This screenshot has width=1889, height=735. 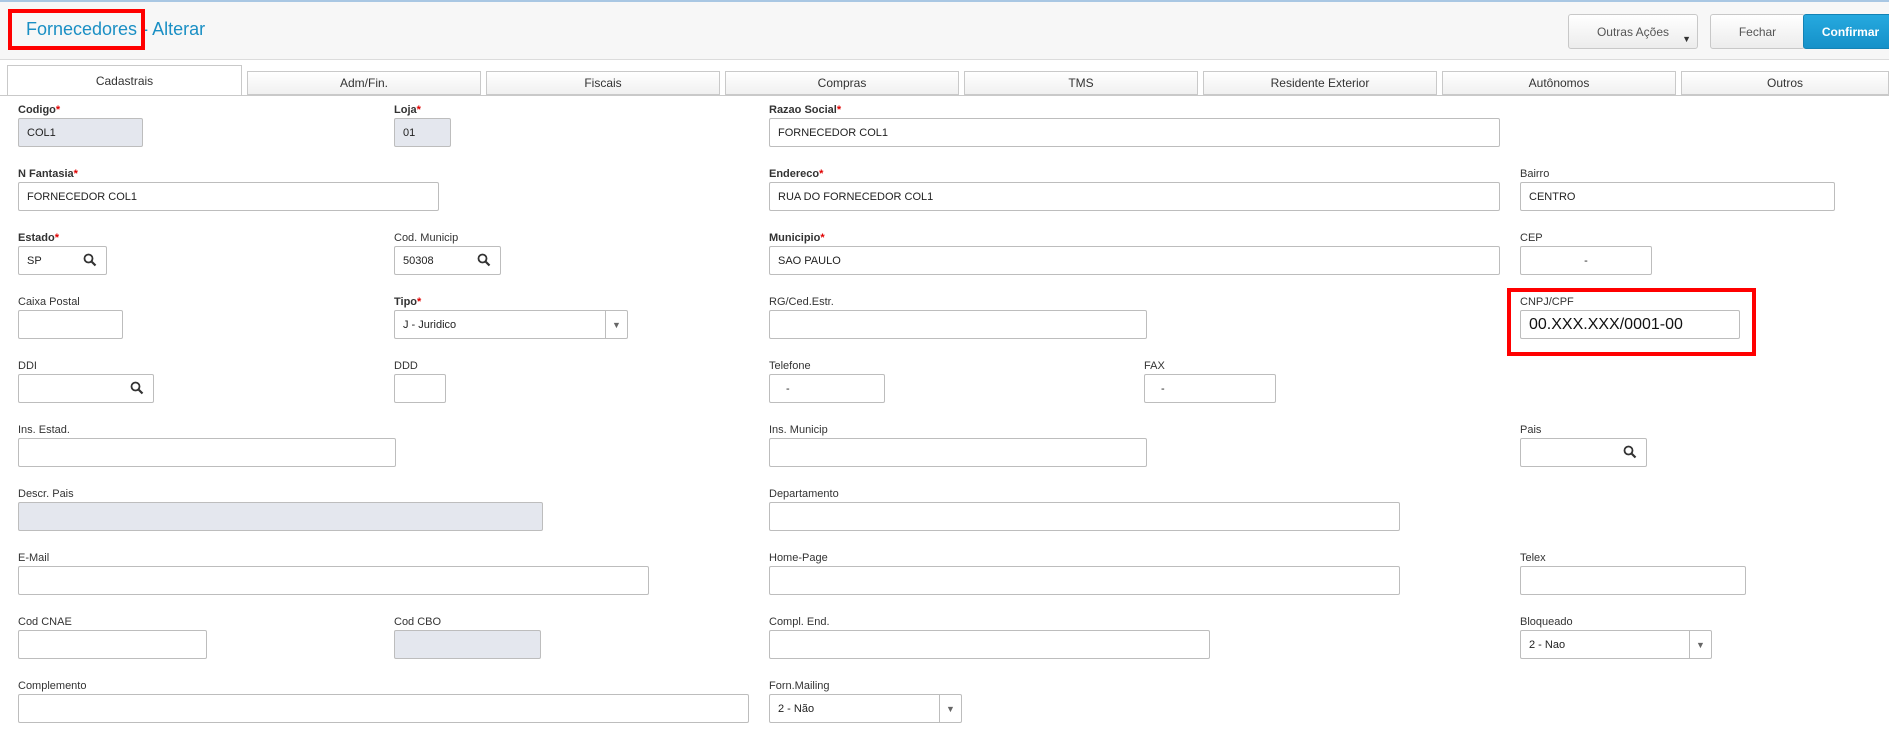 What do you see at coordinates (38, 238) in the screenshot?
I see `estado-label: Estado*` at bounding box center [38, 238].